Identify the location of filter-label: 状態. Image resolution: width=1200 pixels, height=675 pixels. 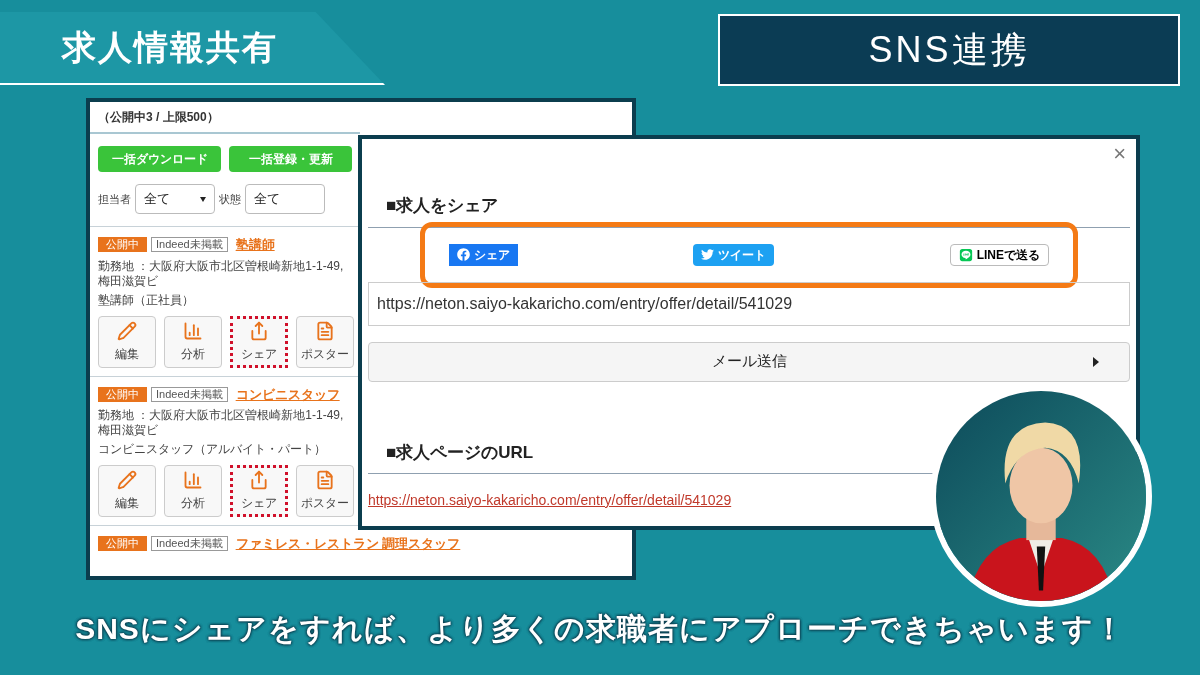
(230, 199).